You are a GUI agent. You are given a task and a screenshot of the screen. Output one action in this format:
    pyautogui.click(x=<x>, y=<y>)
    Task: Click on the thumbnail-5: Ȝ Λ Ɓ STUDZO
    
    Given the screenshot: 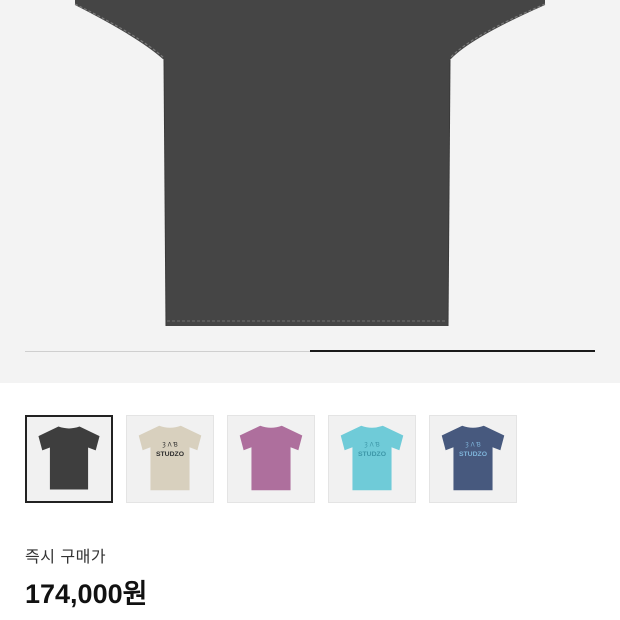 What is the action you would take?
    pyautogui.click(x=473, y=459)
    